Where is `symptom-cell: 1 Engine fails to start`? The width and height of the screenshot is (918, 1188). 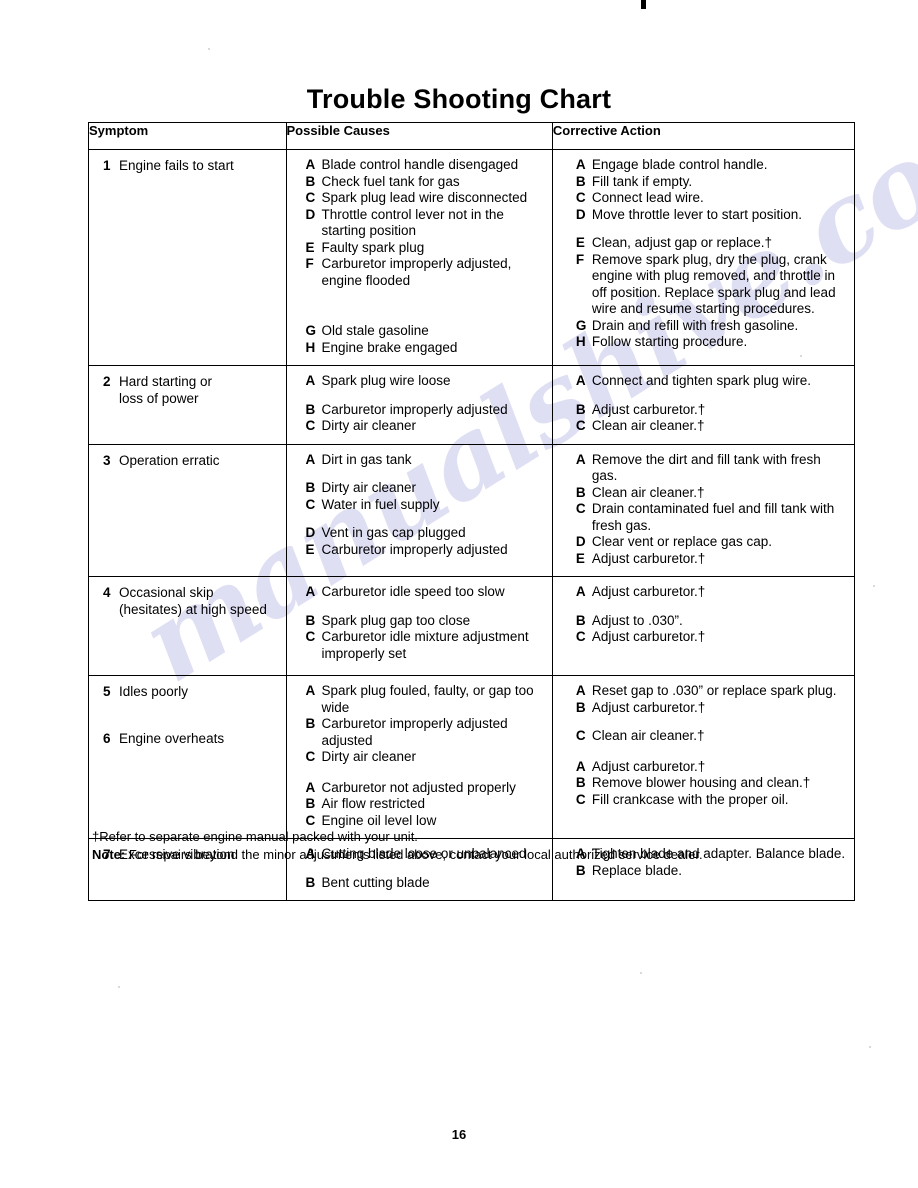
symptom-cell: 1 Engine fails to start is located at coordinates (187, 166).